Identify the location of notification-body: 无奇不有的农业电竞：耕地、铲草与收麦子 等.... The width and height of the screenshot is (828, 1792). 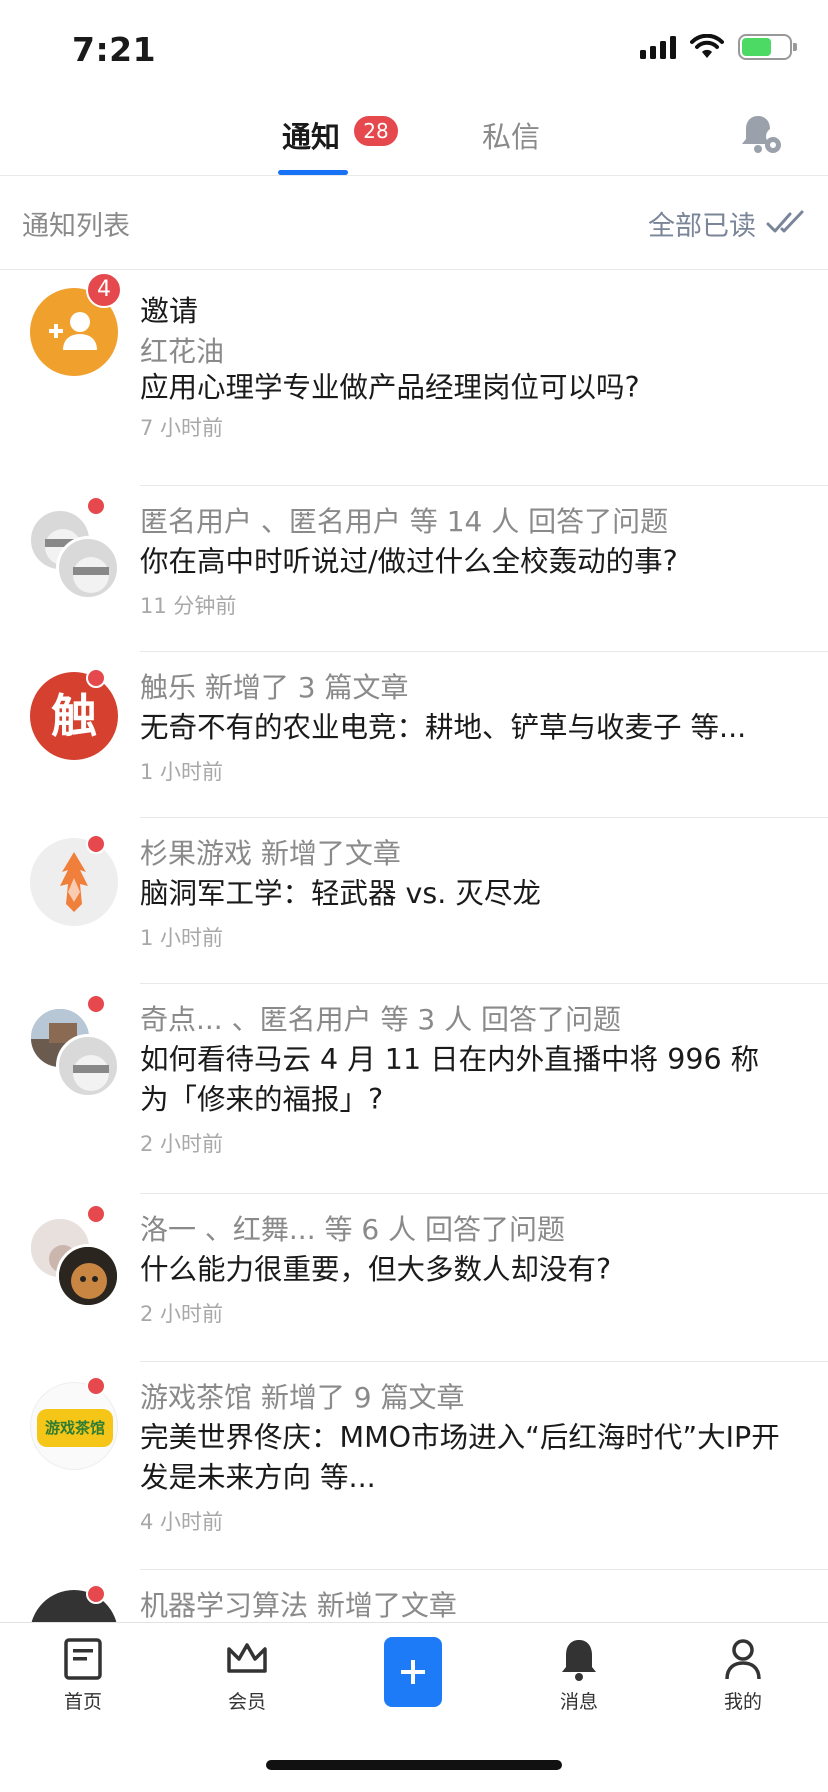
(443, 727).